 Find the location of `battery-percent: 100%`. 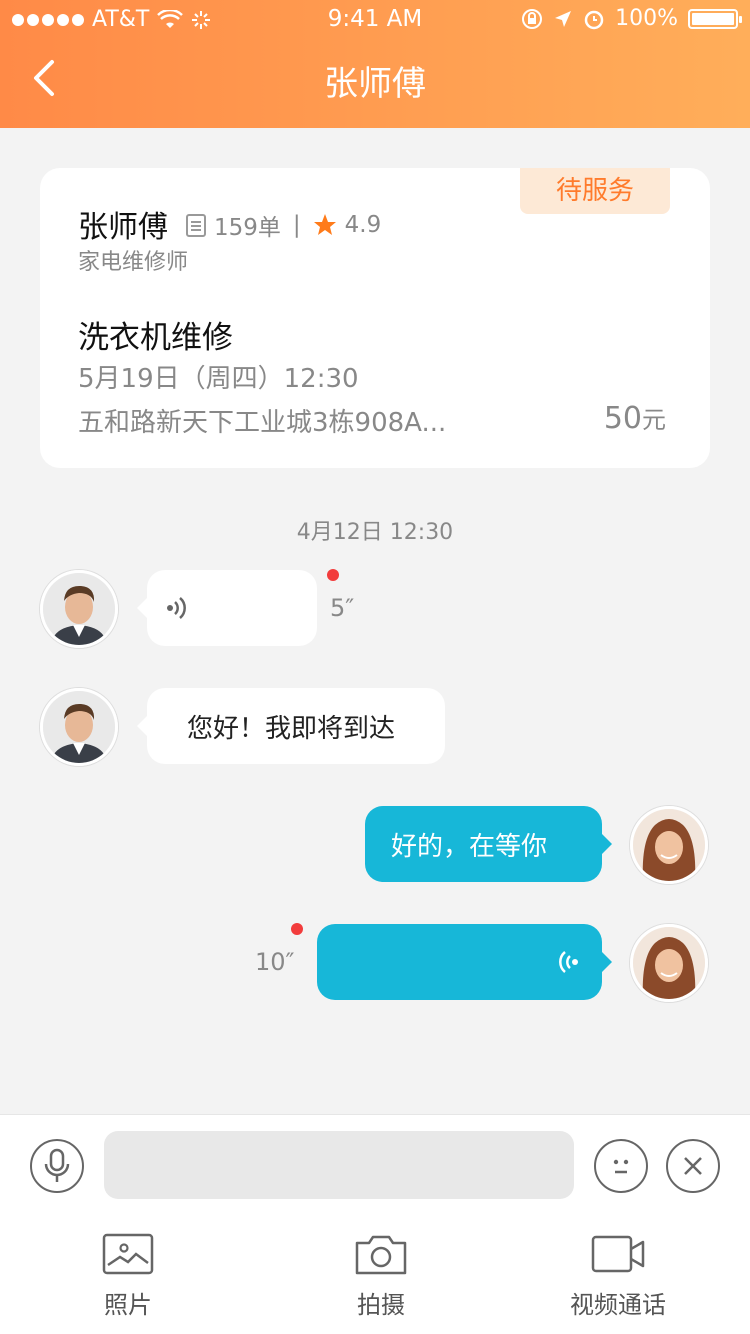

battery-percent: 100% is located at coordinates (646, 18).